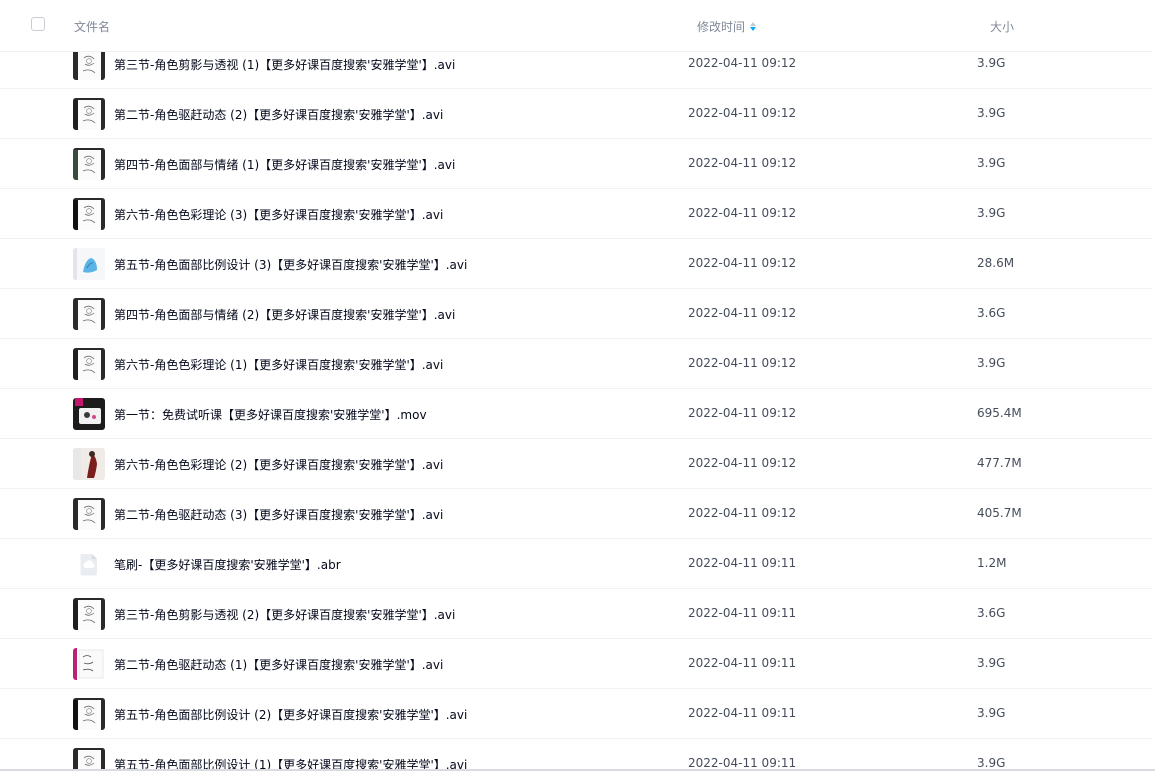  Describe the element at coordinates (278, 364) in the screenshot. I see `file-name: 第六节-角色色彩理论 (1)【更多好课百度搜索'安雅学堂'】.avi` at that location.